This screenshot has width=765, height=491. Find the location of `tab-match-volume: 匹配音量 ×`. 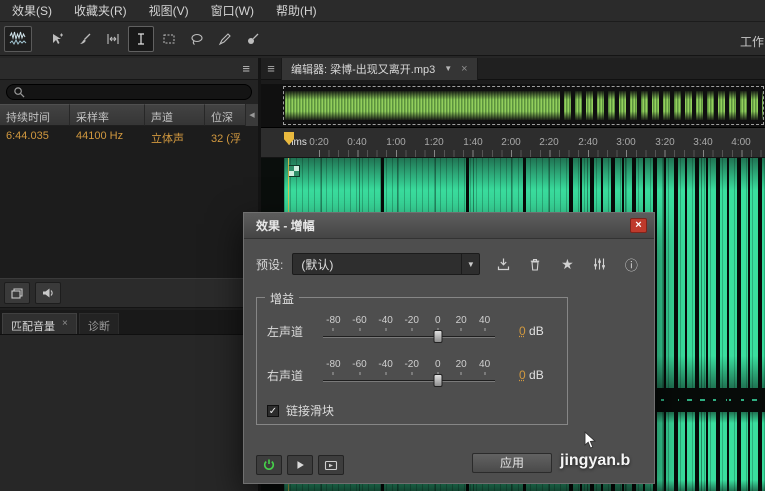

tab-match-volume: 匹配音量 × is located at coordinates (39, 323).